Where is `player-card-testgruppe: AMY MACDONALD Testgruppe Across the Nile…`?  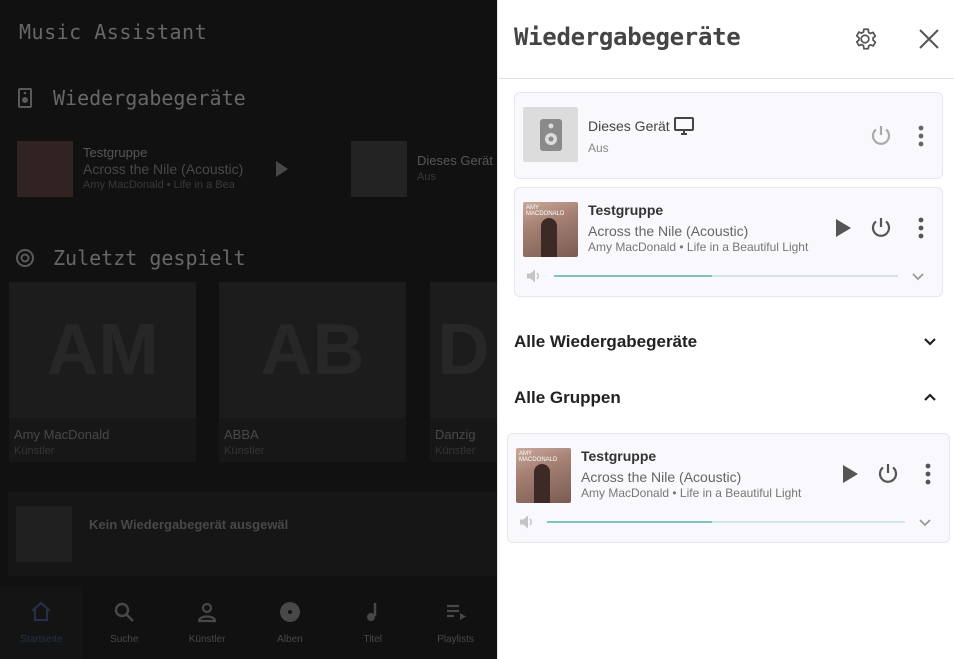
player-card-testgruppe: AMY MACDONALD Testgruppe Across the Nile… is located at coordinates (728, 242).